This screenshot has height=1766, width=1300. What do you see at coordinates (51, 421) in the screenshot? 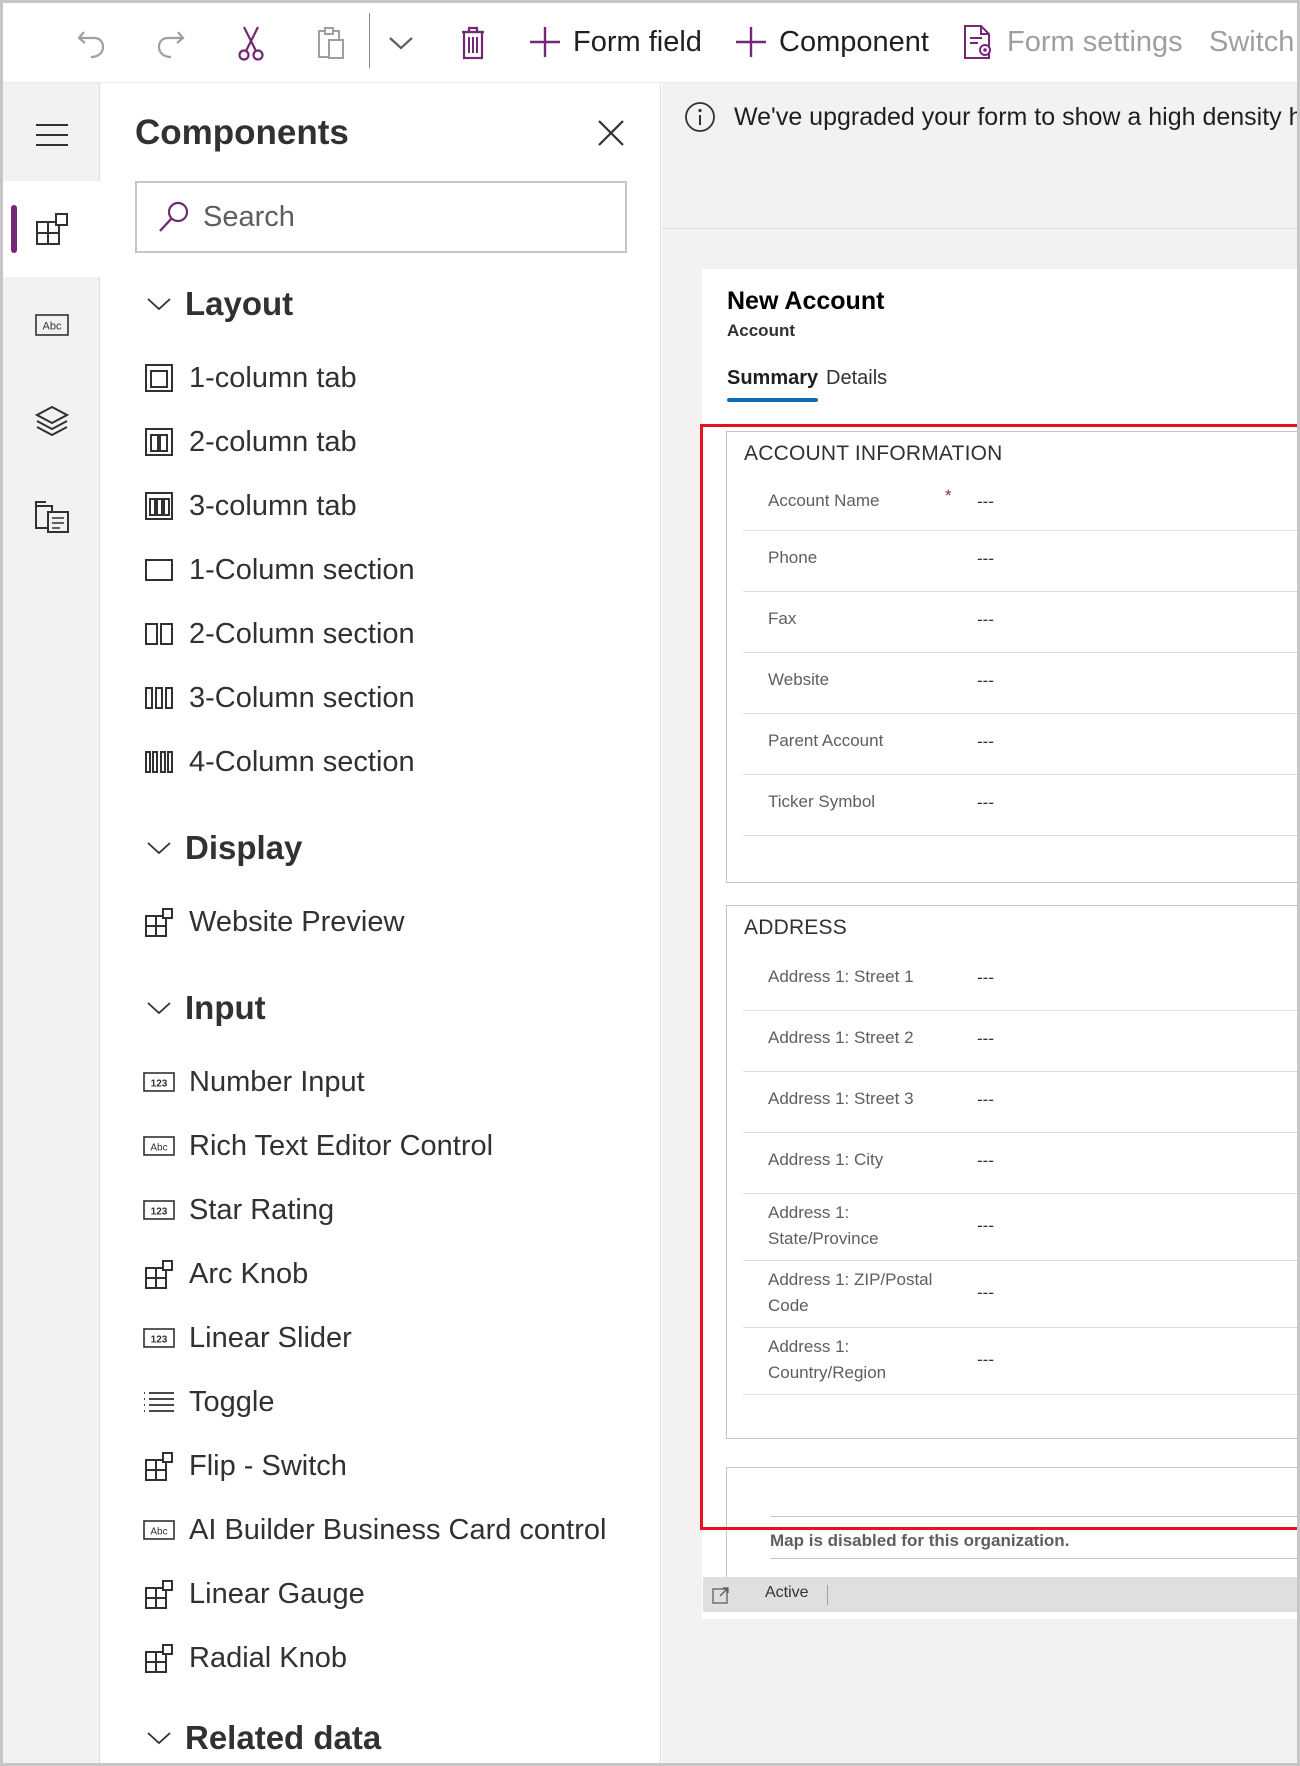
I see `rail-tree-view-button` at bounding box center [51, 421].